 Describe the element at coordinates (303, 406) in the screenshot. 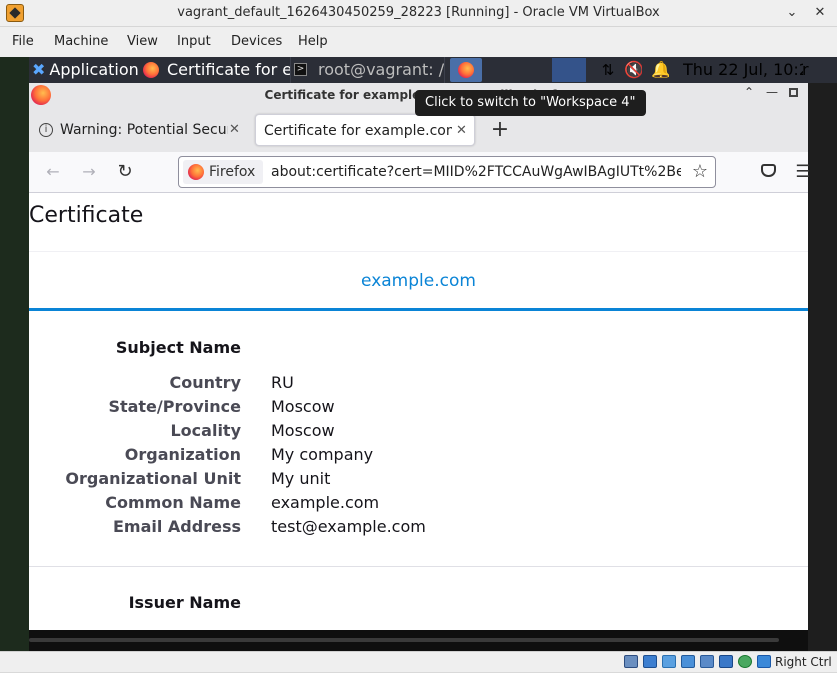

I see `field-value-state: Moscow` at that location.